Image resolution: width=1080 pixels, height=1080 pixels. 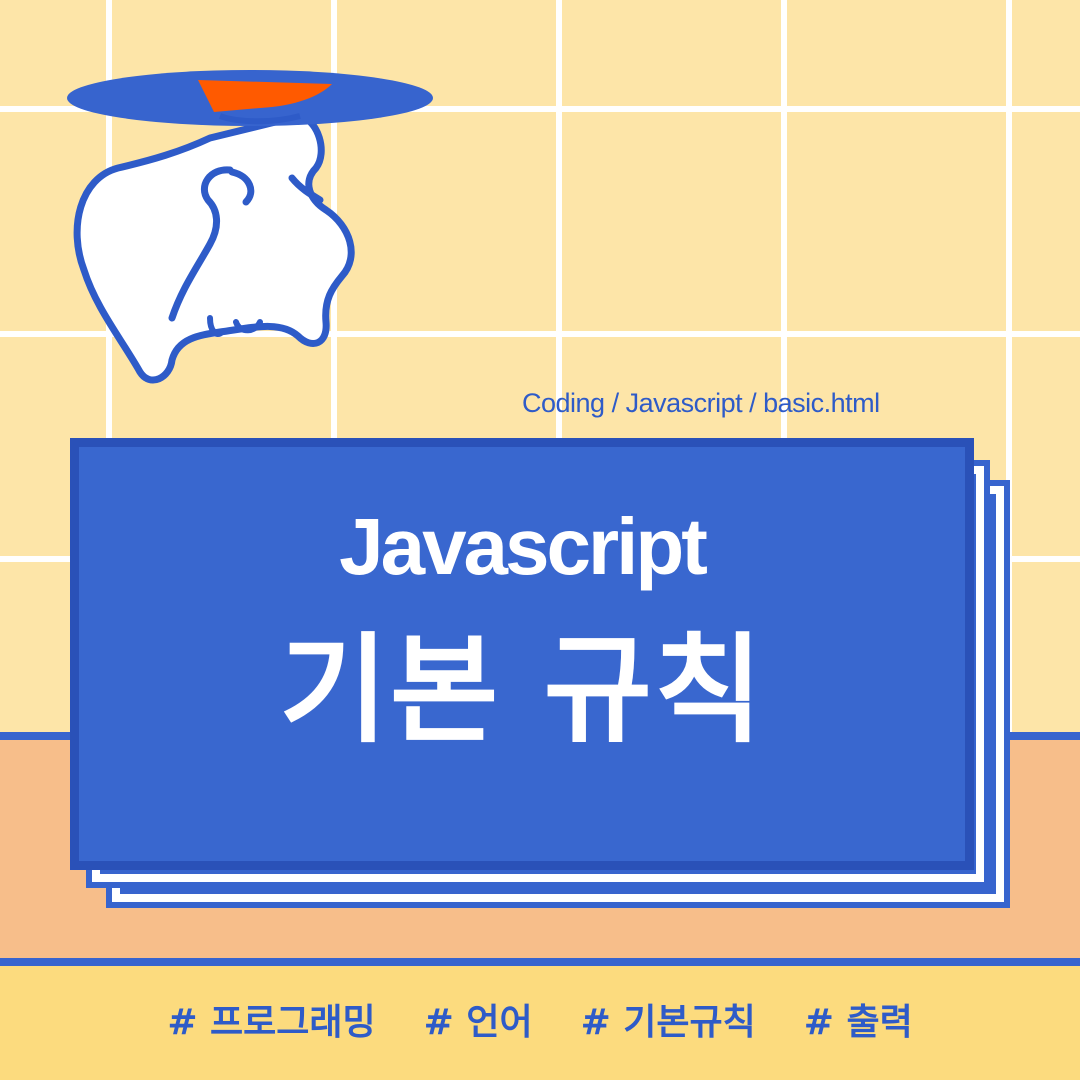 I want to click on hashtag: # 프로그래밍, so click(x=271, y=1022).